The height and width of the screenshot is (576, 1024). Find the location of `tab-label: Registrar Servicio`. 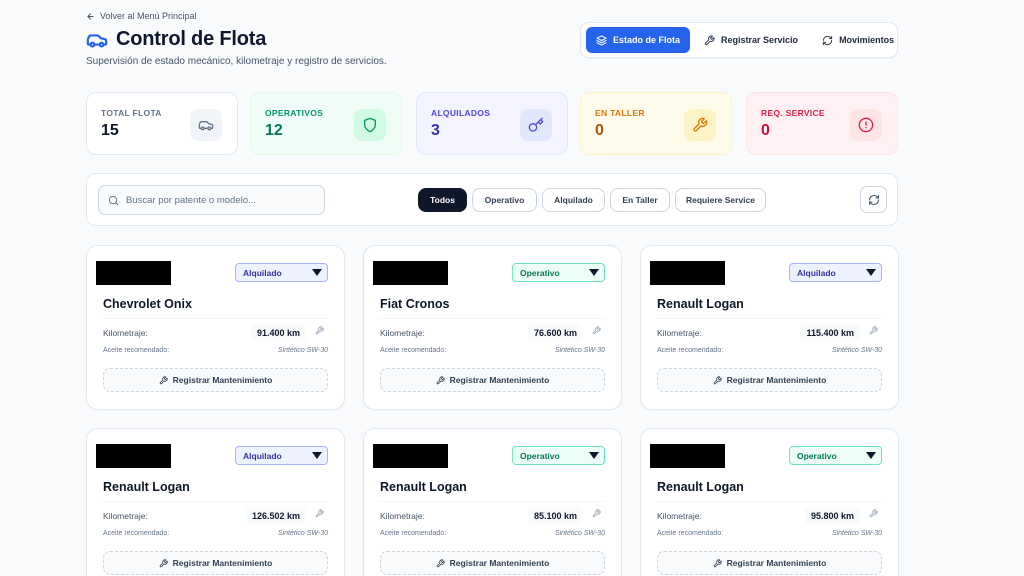

tab-label: Registrar Servicio is located at coordinates (760, 40).